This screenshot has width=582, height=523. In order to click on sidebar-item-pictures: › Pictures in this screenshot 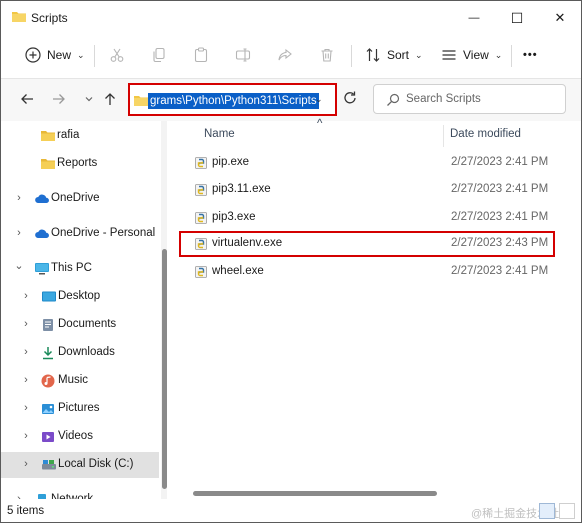, I will do `click(80, 409)`.